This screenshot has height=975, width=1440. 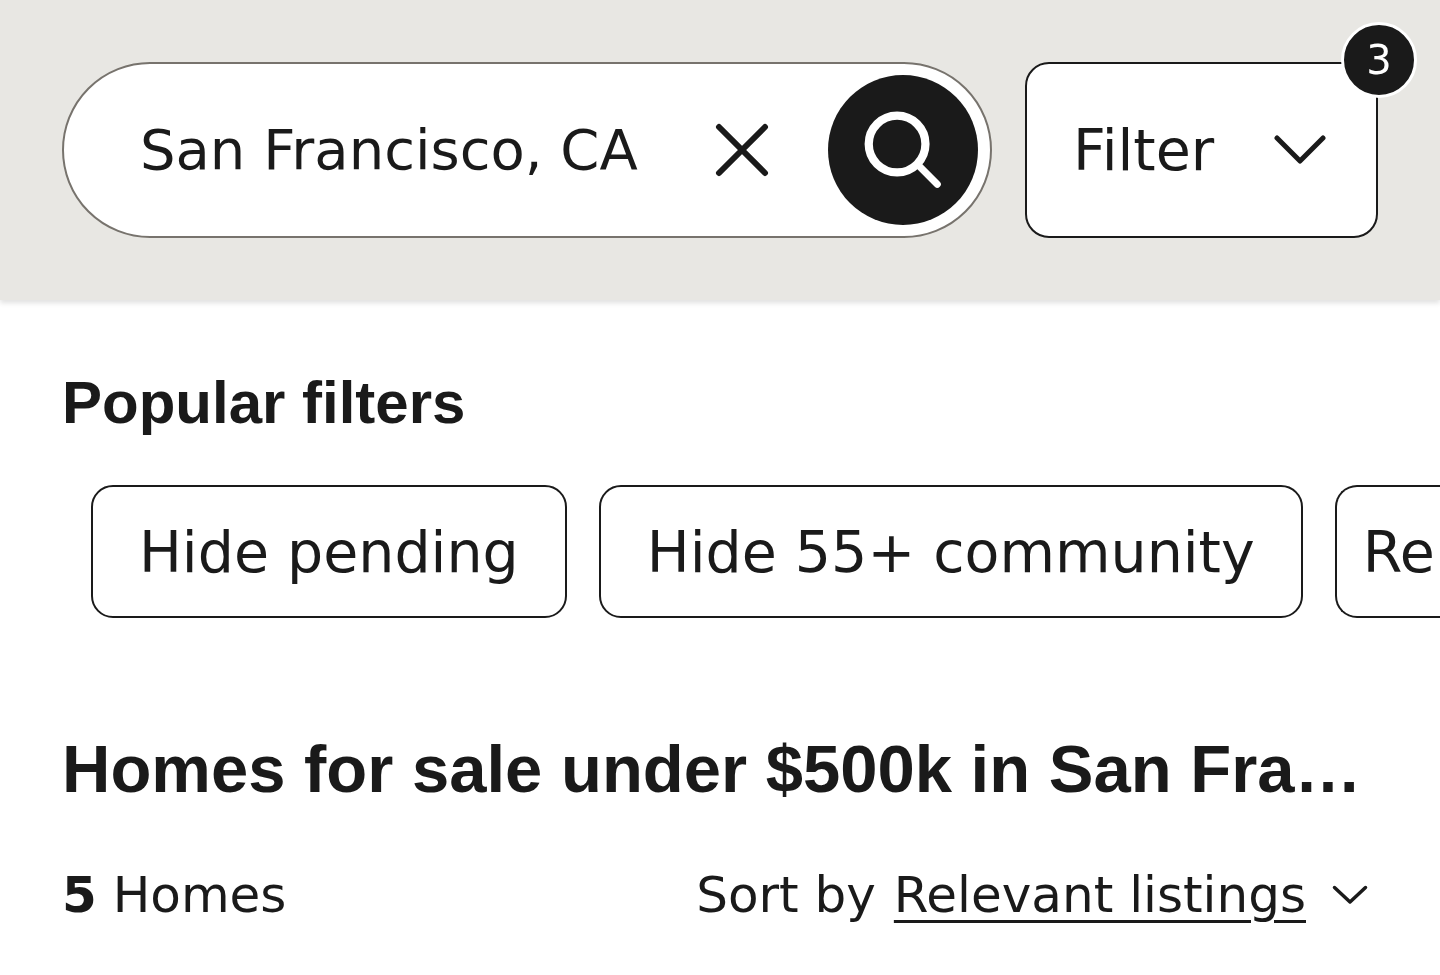 What do you see at coordinates (1387, 551) in the screenshot?
I see `filter-chip: Re` at bounding box center [1387, 551].